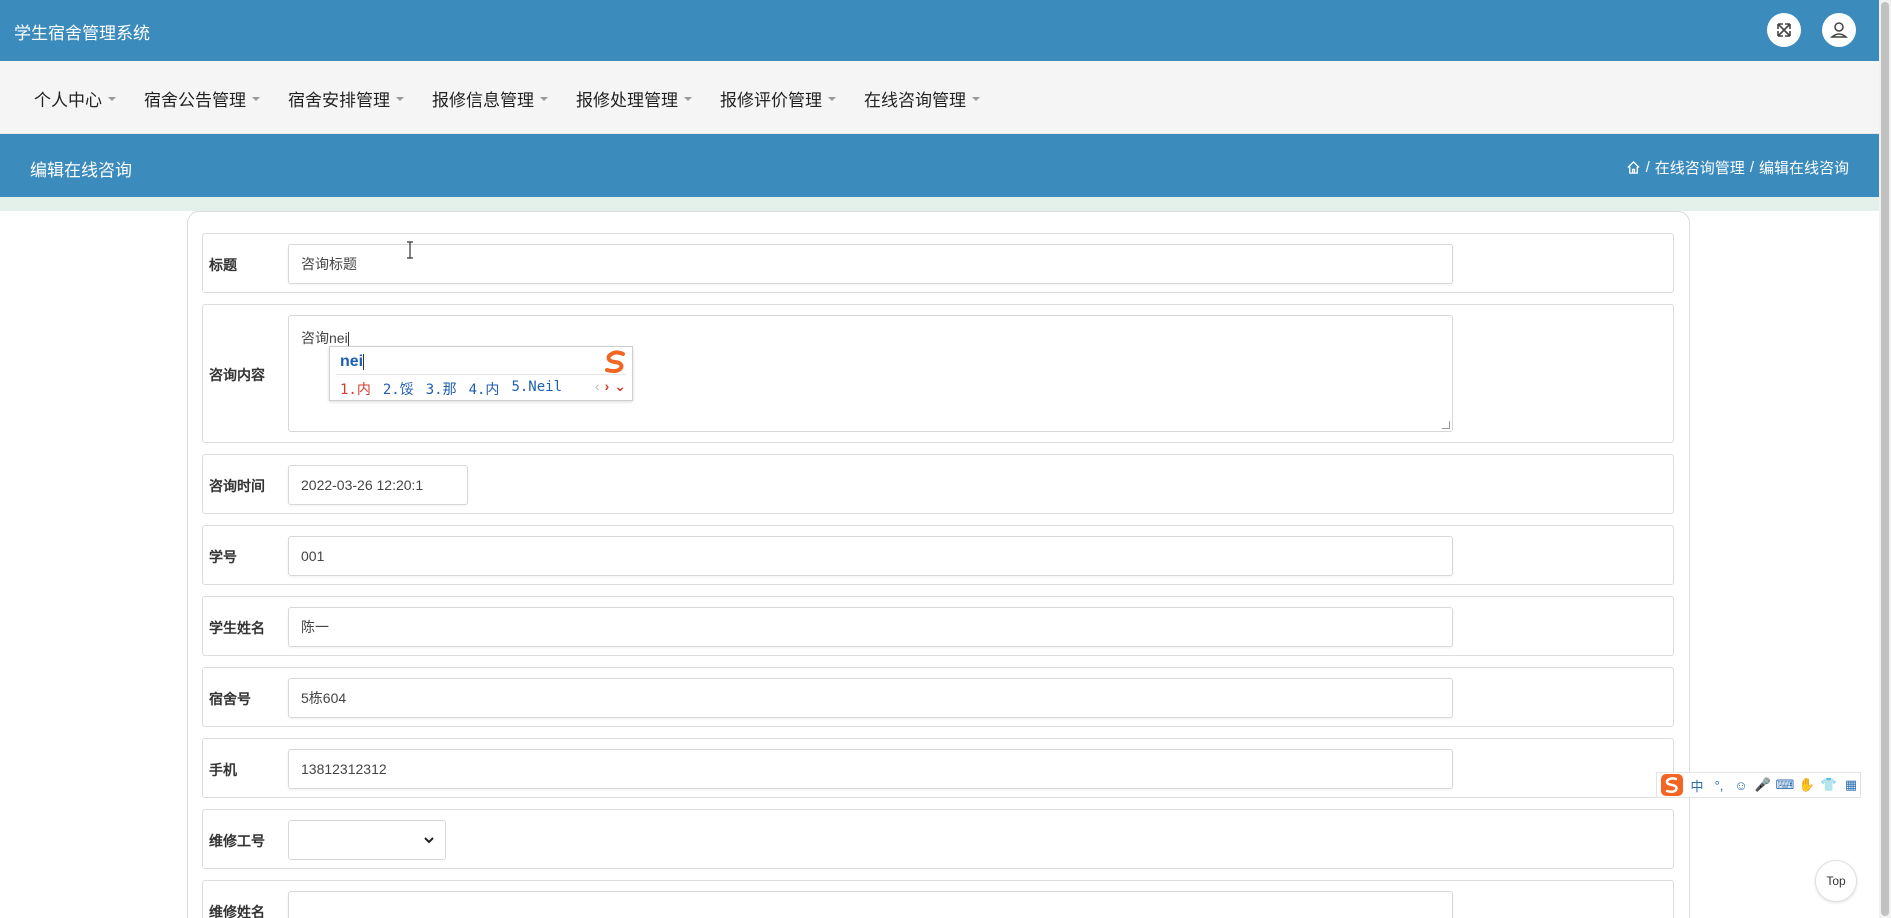 The height and width of the screenshot is (918, 1891). Describe the element at coordinates (1807, 785) in the screenshot. I see `ime-handwriting-icon: ✋` at that location.